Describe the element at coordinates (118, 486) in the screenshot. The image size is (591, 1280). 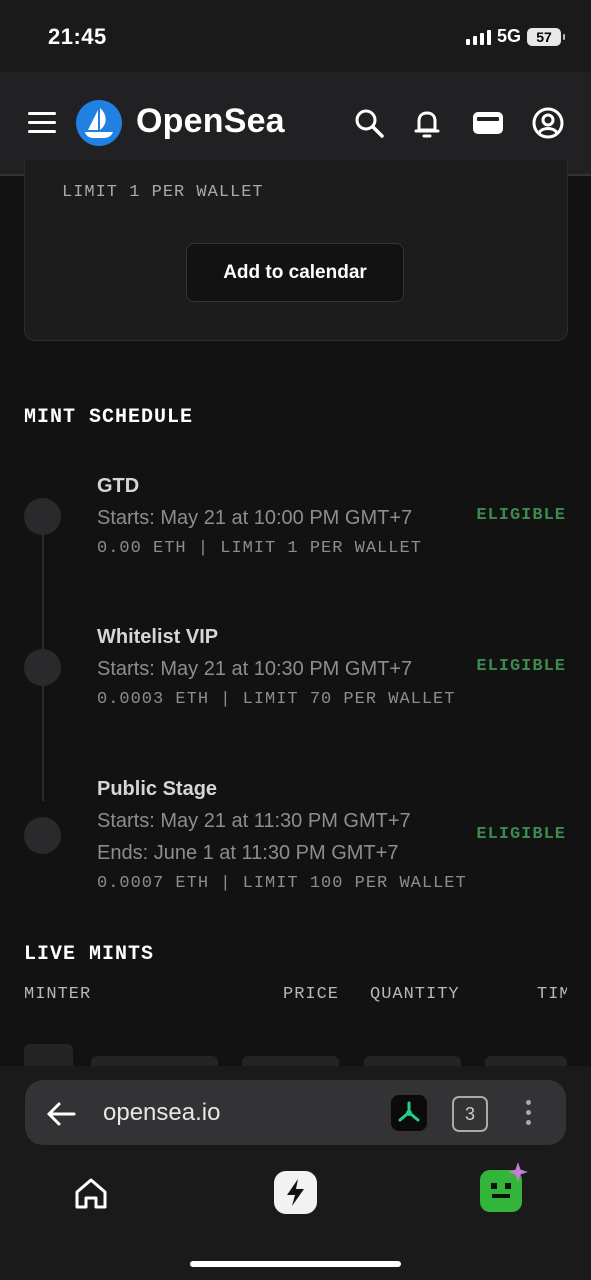
I see `stage-name: GTD` at that location.